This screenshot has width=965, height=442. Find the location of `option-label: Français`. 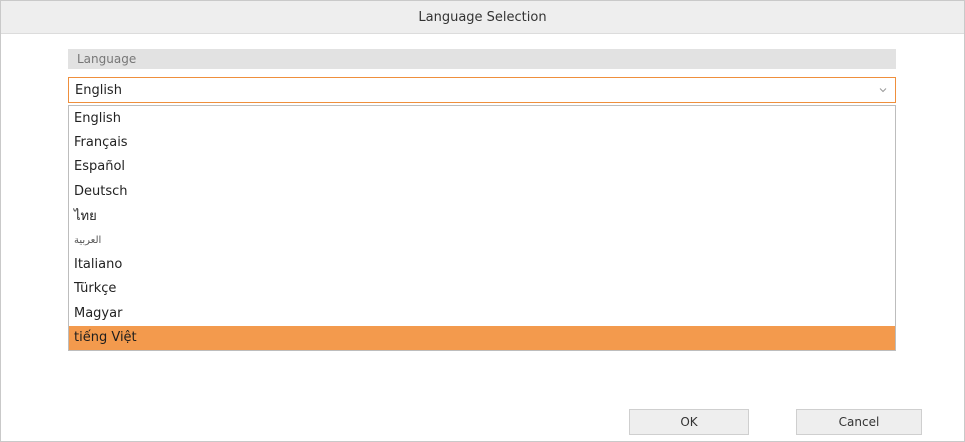

option-label: Français is located at coordinates (101, 143).